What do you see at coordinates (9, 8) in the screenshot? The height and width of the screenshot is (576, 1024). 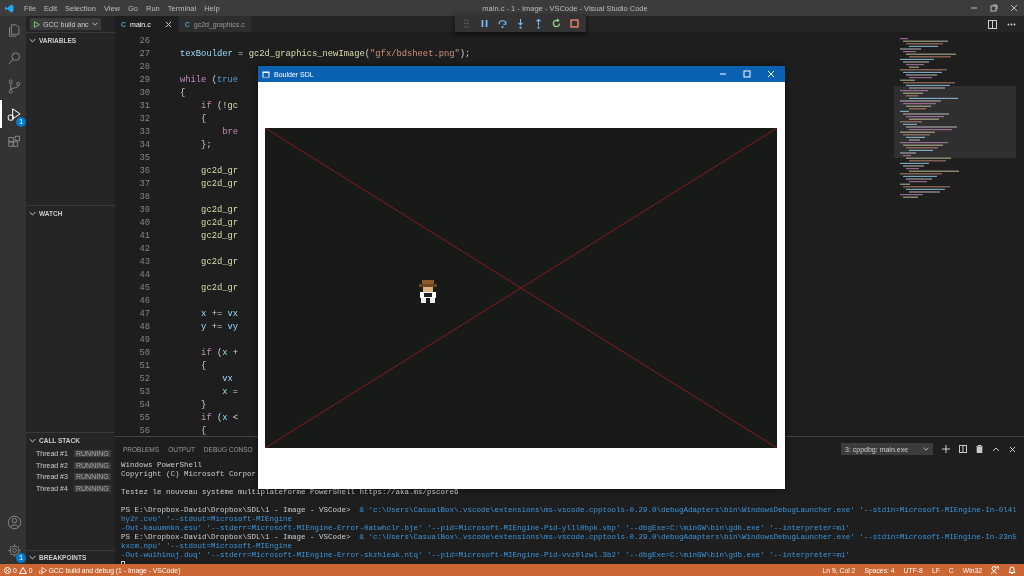 I see `app-logo-icon` at bounding box center [9, 8].